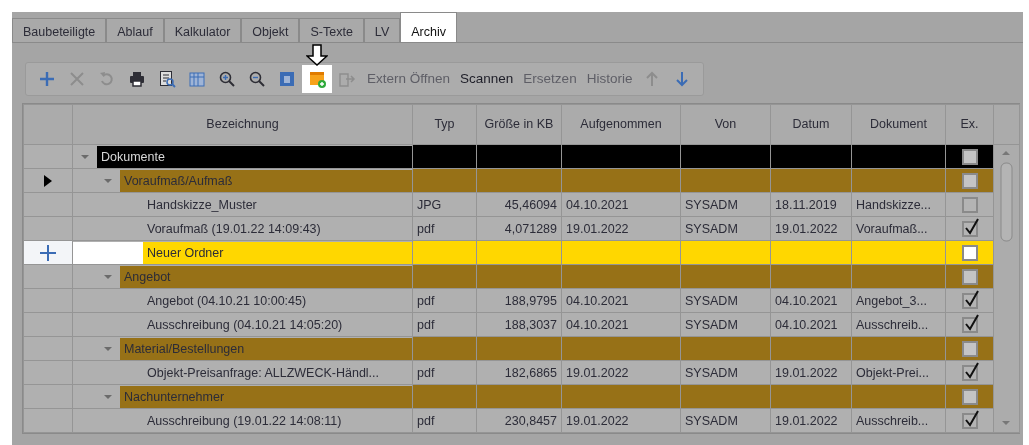 The image size is (1029, 445). What do you see at coordinates (266, 276) in the screenshot?
I see `folder-name: Angebot` at bounding box center [266, 276].